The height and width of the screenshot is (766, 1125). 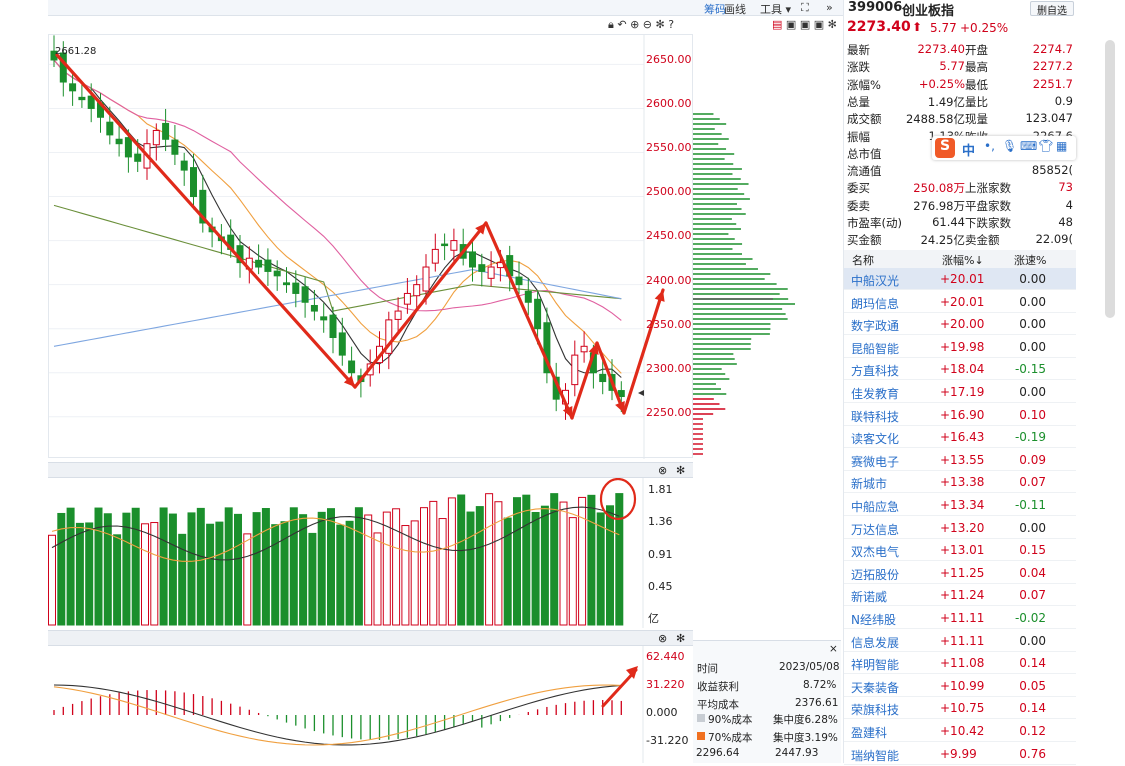 I want to click on ime-logo-icon: S, so click(x=945, y=148).